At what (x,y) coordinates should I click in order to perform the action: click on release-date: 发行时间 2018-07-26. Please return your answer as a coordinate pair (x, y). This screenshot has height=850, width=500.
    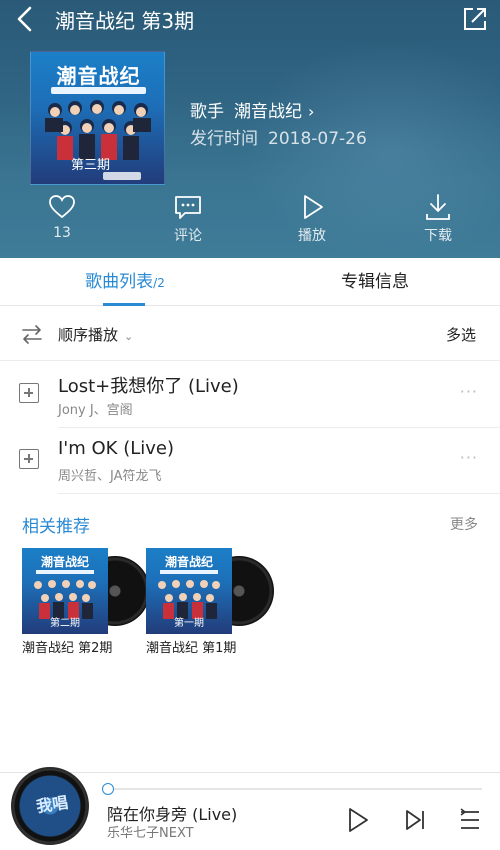
    Looking at the image, I should click on (278, 136).